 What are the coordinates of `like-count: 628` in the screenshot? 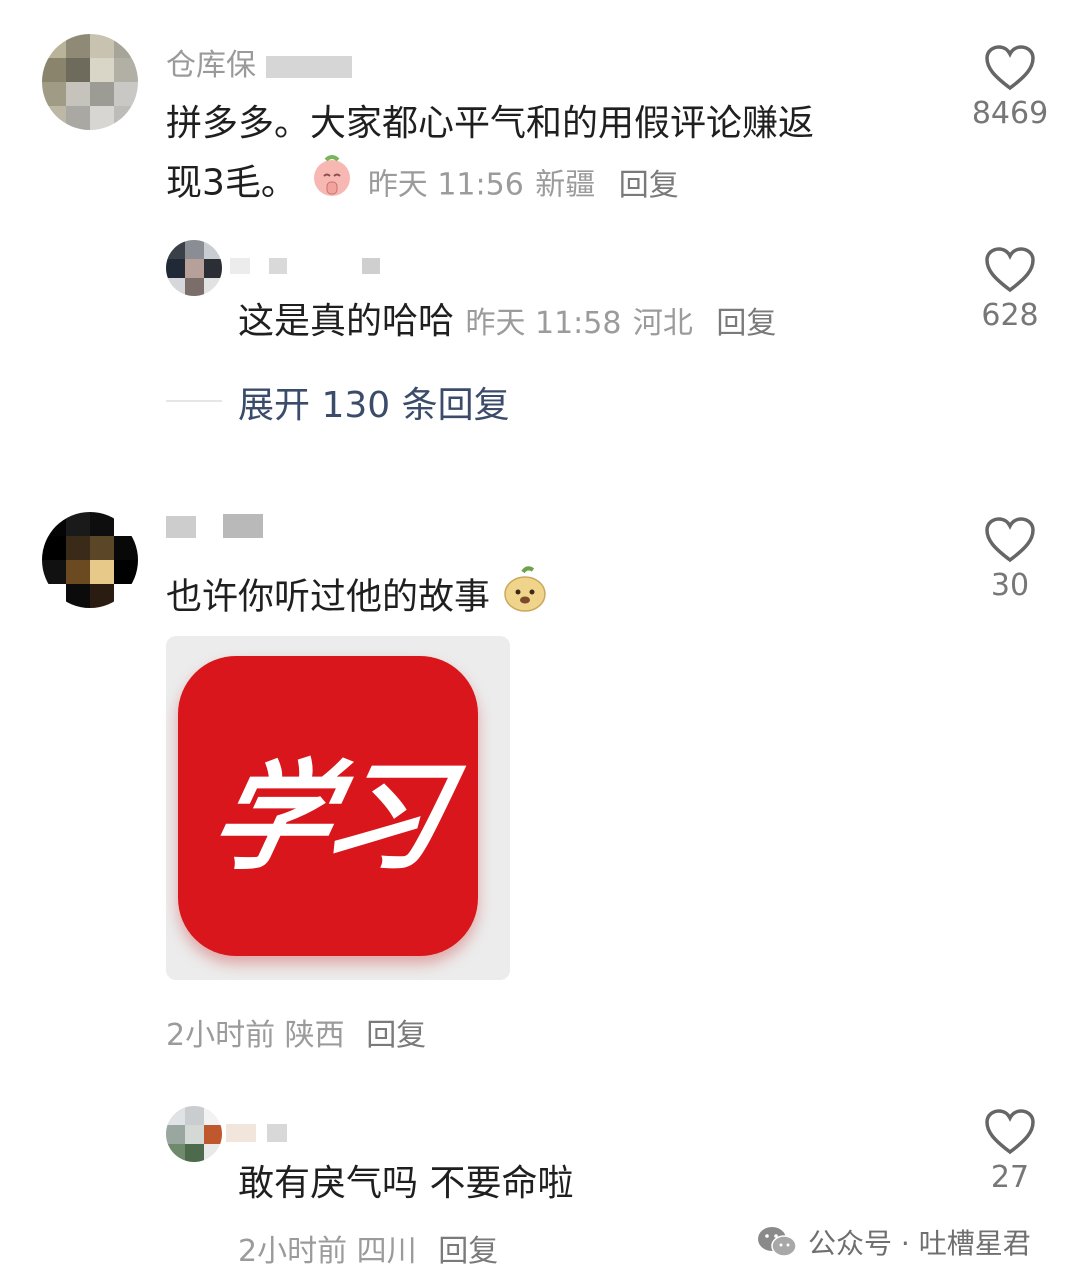 It's located at (1010, 315).